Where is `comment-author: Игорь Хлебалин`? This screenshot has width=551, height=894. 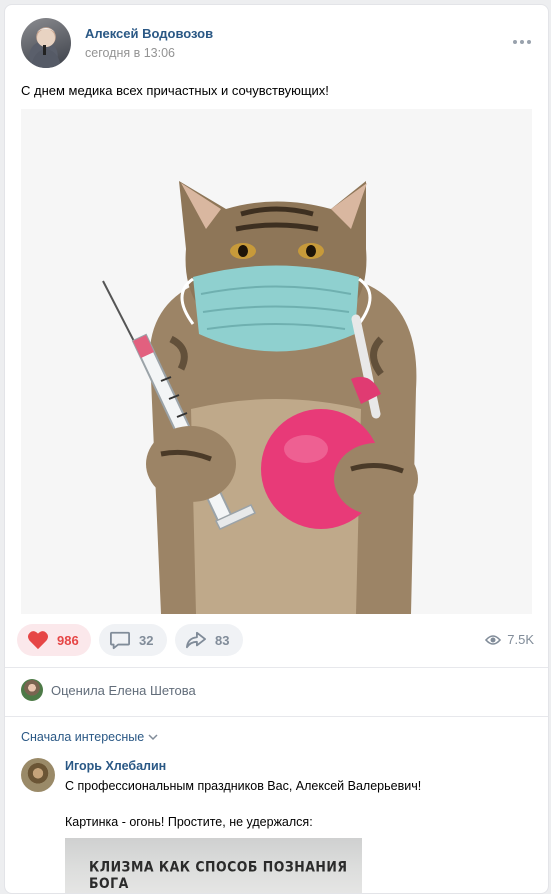
comment-author: Игорь Хлебалин is located at coordinates (115, 766).